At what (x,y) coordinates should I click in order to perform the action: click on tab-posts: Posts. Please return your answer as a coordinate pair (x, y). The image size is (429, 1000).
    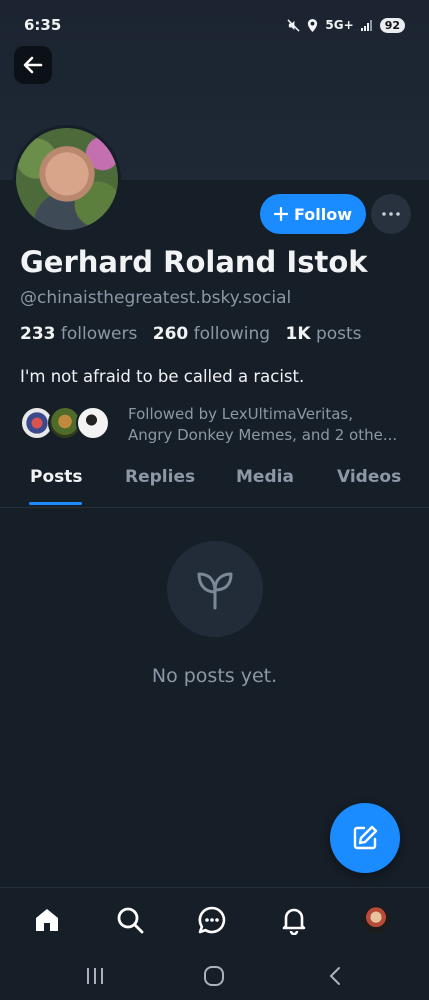
    Looking at the image, I should click on (56, 477).